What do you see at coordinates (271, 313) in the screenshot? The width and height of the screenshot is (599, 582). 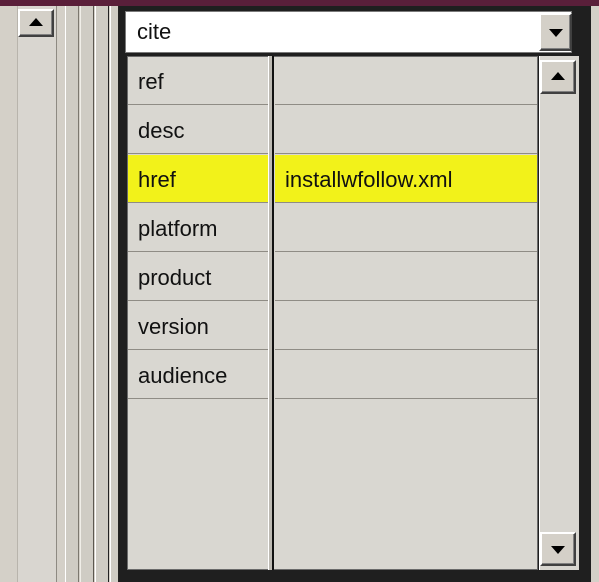 I see `column-splitter` at bounding box center [271, 313].